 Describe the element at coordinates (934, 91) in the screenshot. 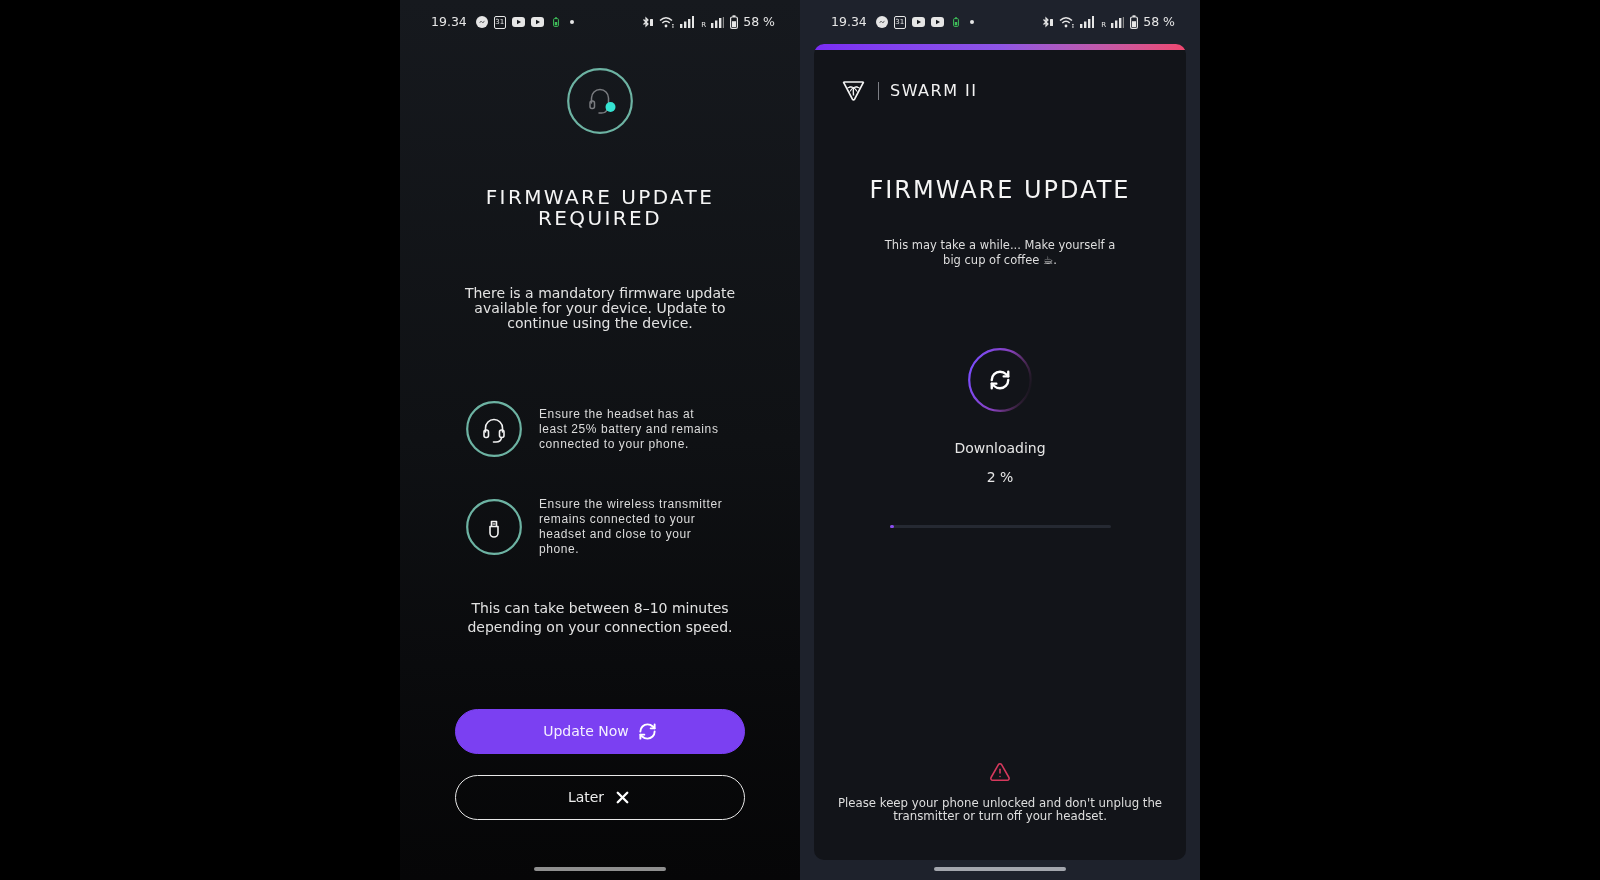

I see `product-name: SWARM II` at that location.